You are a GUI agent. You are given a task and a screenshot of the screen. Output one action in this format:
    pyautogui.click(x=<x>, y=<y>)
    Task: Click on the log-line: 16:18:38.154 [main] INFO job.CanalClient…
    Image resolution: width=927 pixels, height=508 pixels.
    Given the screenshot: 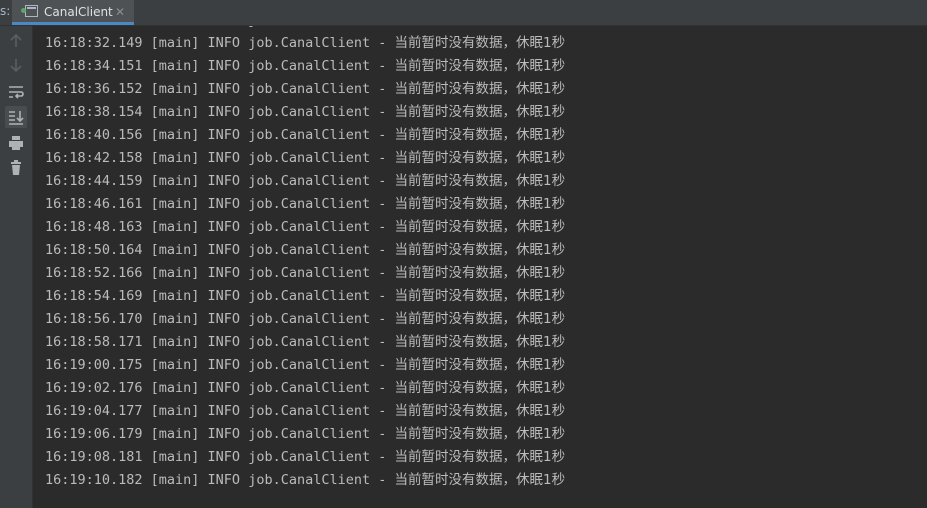 What is the action you would take?
    pyautogui.click(x=305, y=112)
    